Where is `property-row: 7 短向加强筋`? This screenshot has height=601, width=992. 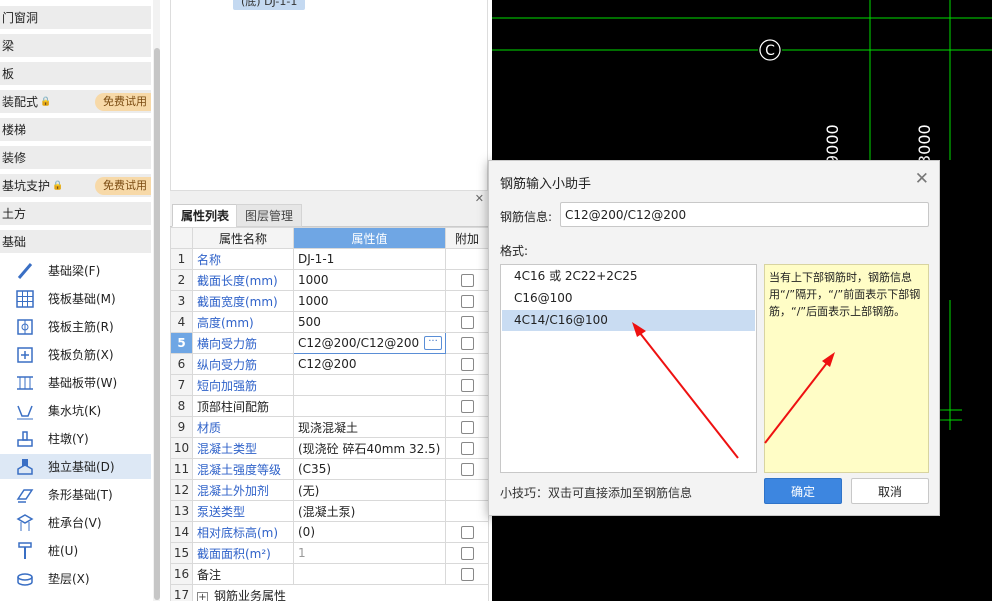 property-row: 7 短向加强筋 is located at coordinates (329, 385).